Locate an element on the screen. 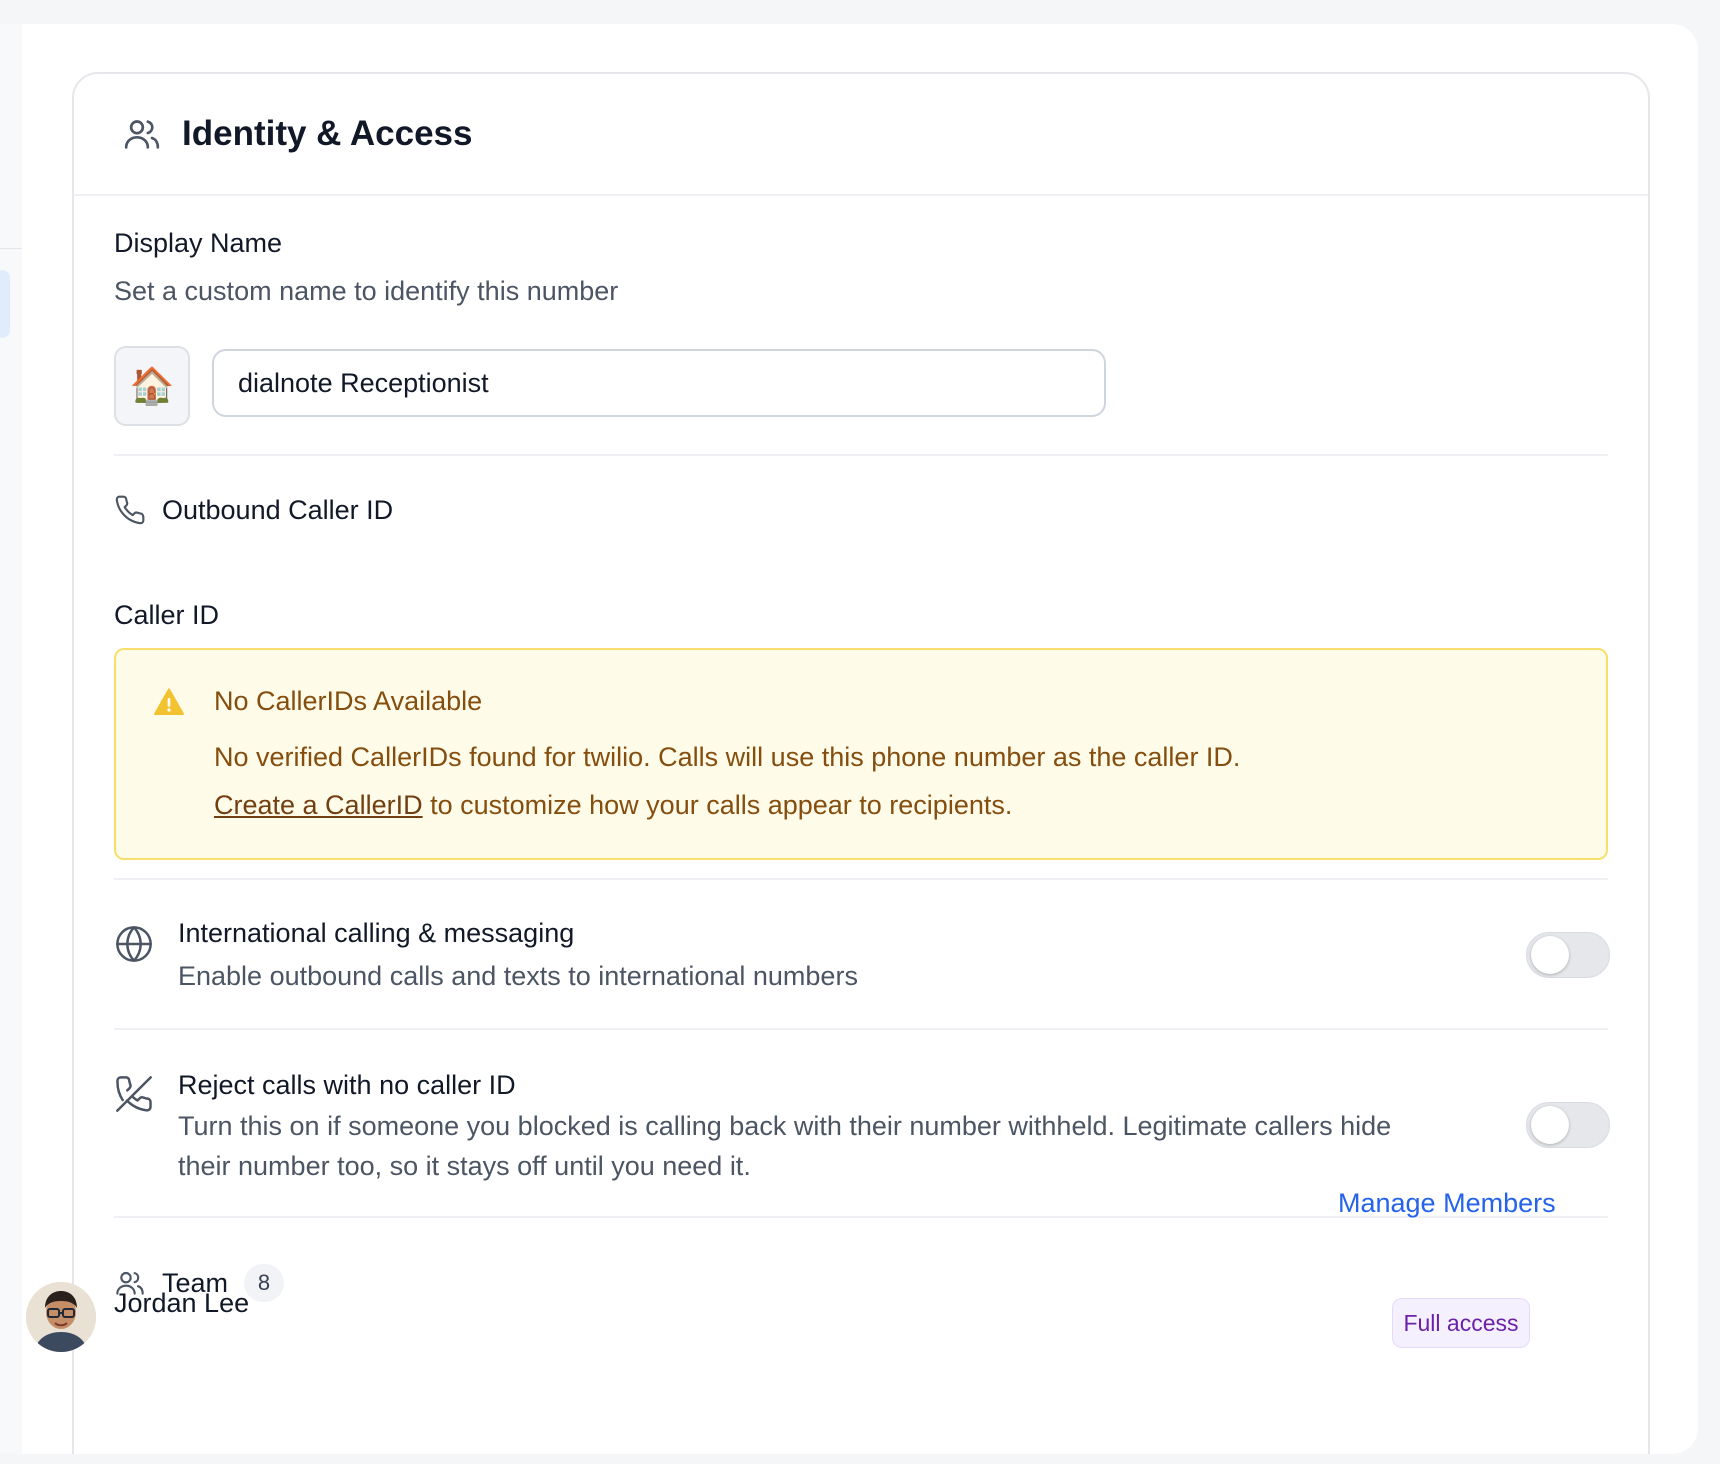  manage-members-link: Manage Members is located at coordinates (1447, 1203).